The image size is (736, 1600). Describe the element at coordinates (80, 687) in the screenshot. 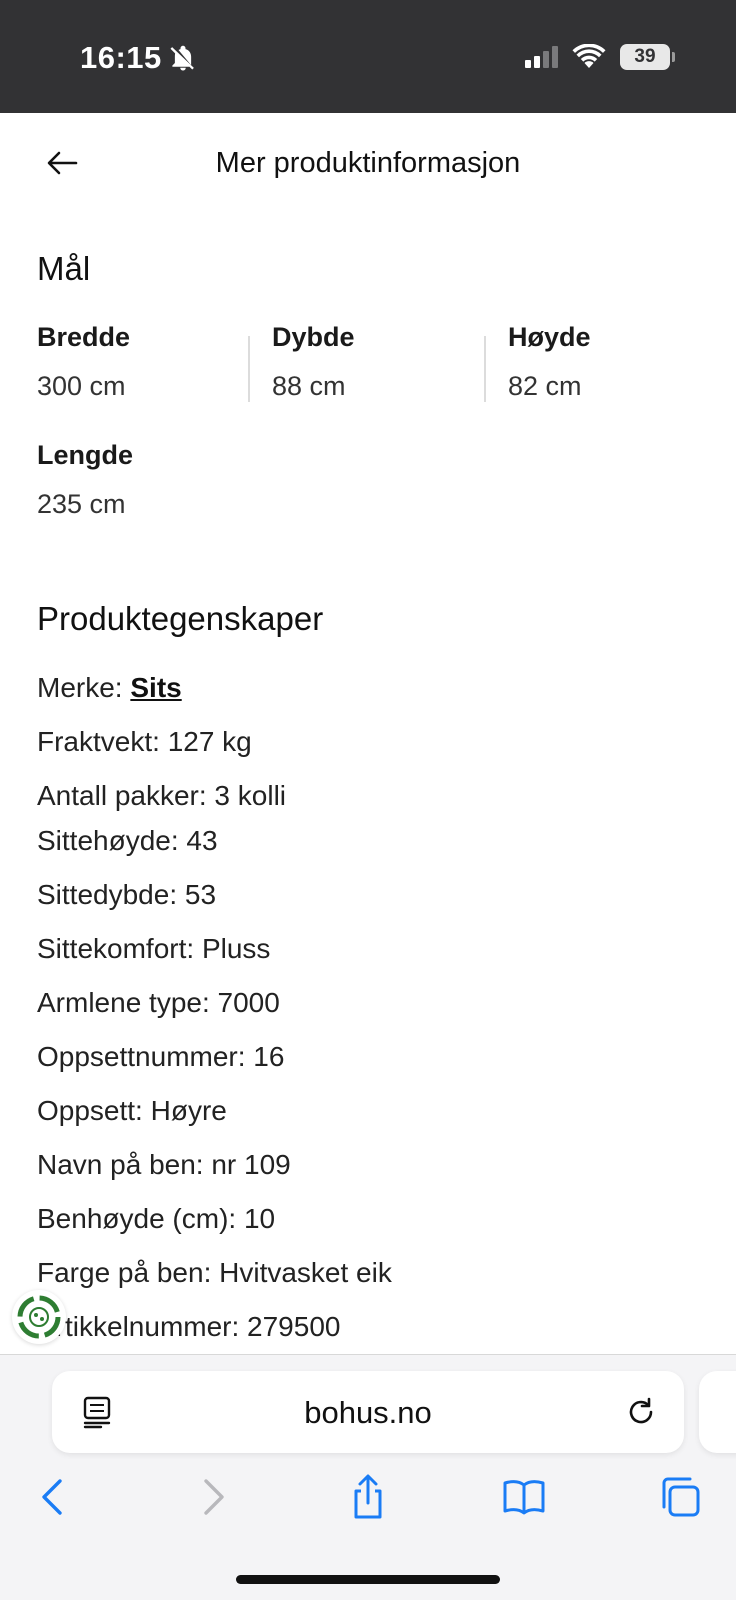

I see `brand-label: Merke:` at that location.